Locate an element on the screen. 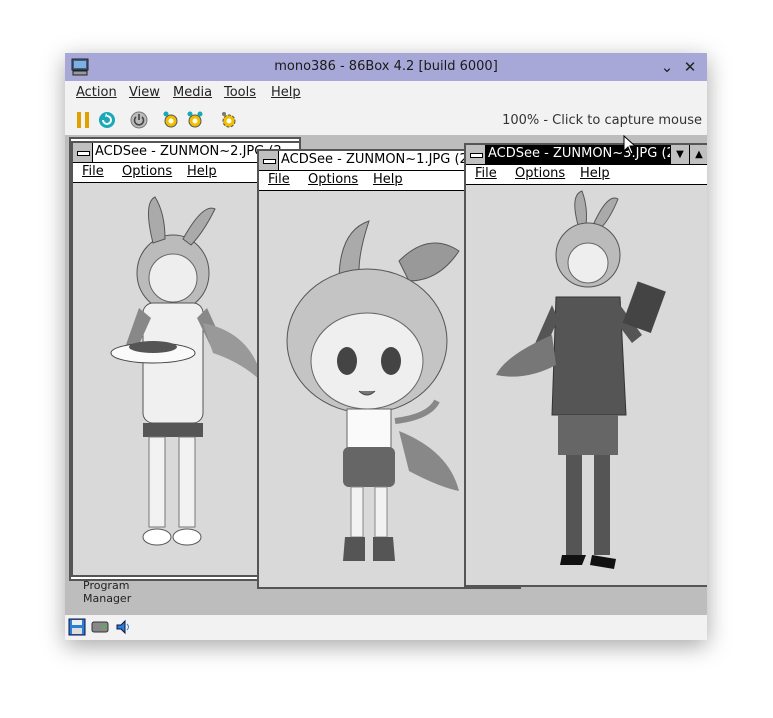 This screenshot has height=718, width=773. menu-media: Media is located at coordinates (192, 92).